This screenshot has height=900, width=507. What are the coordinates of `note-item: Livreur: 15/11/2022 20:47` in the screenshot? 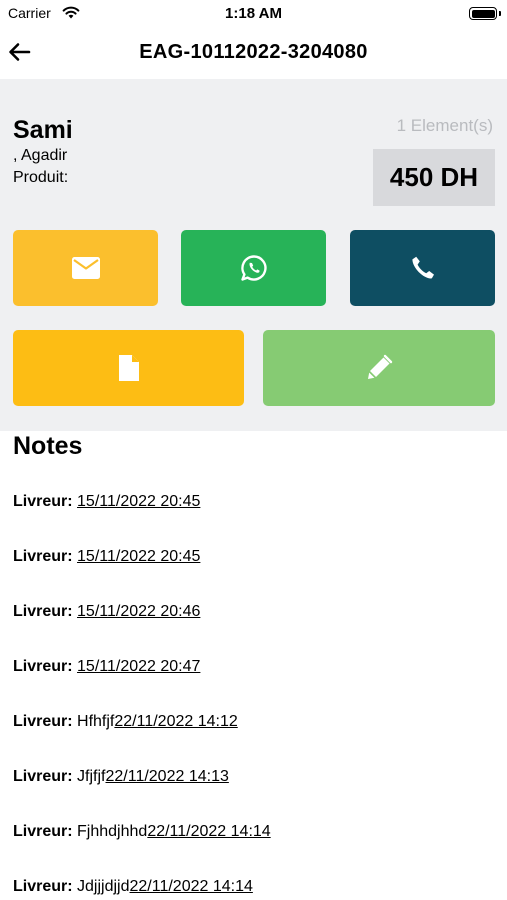 It's located at (106, 667).